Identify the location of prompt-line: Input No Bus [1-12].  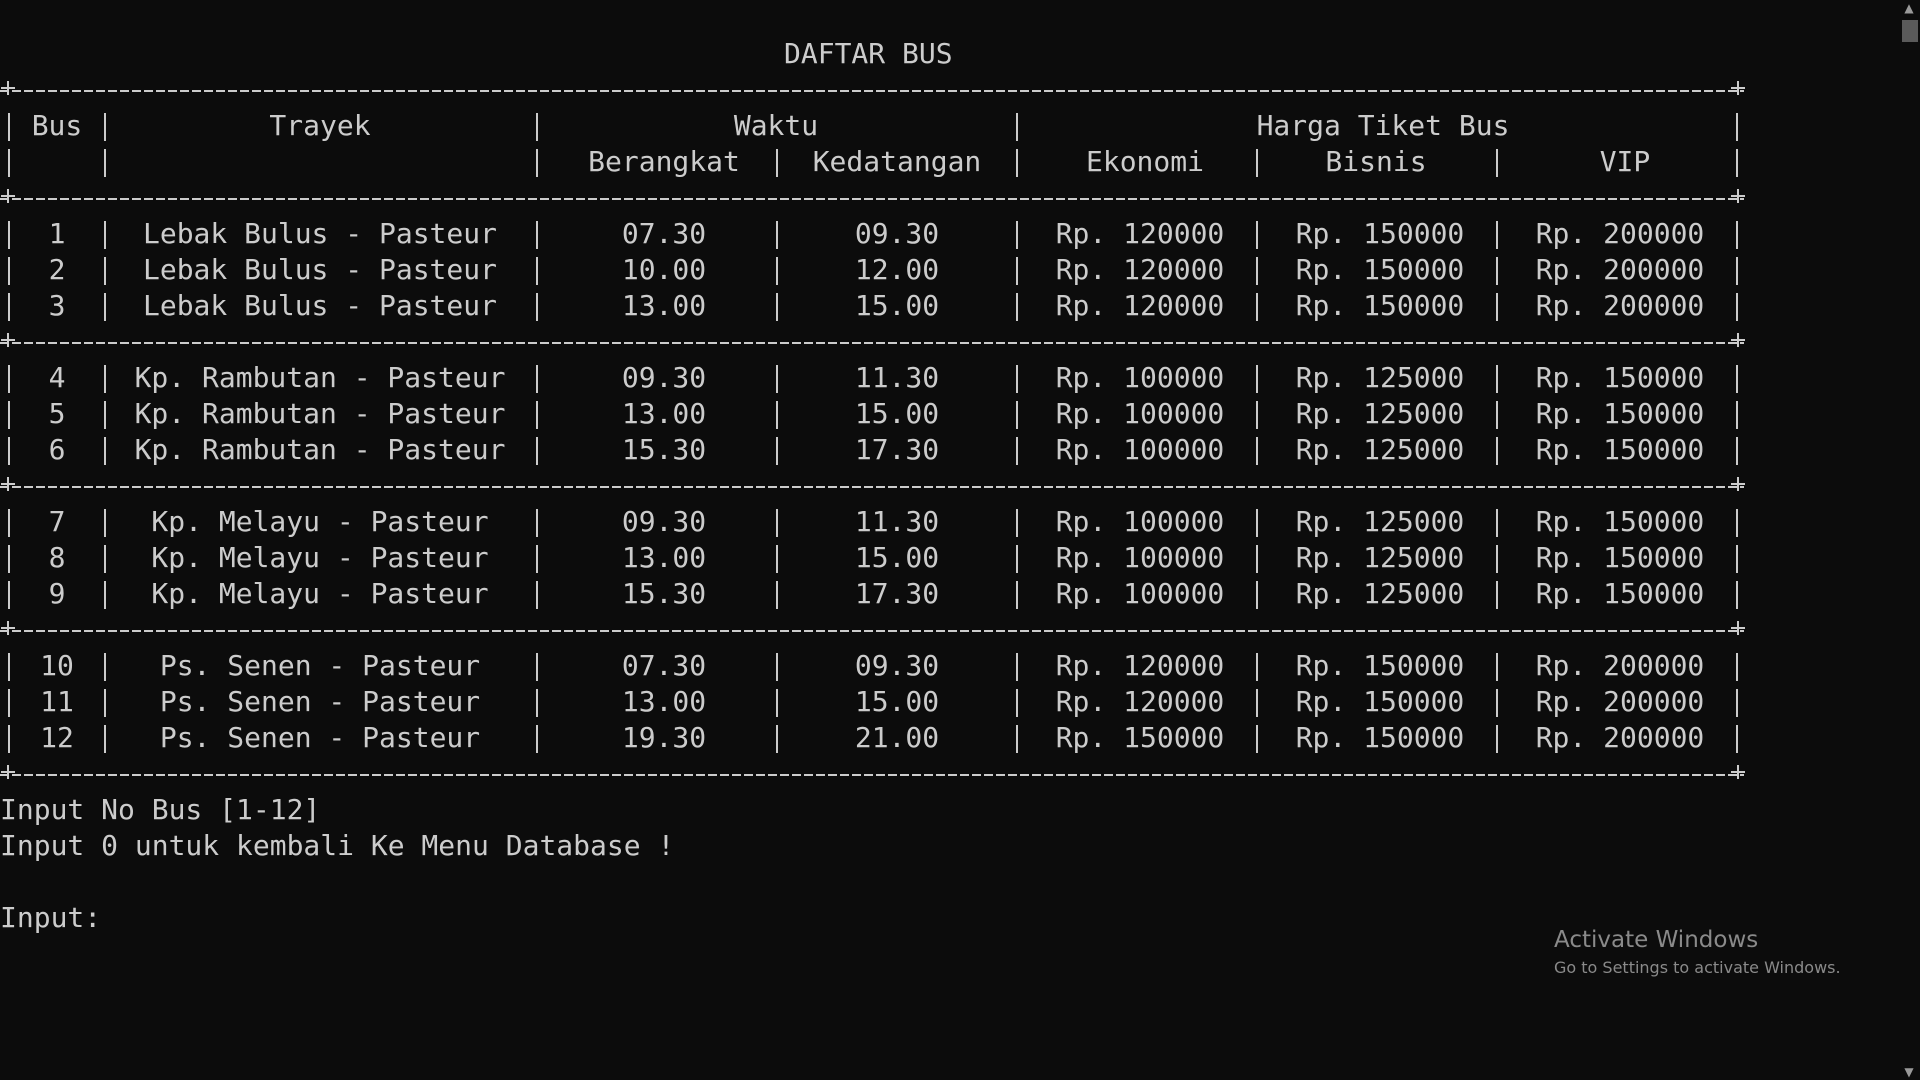
(160, 809).